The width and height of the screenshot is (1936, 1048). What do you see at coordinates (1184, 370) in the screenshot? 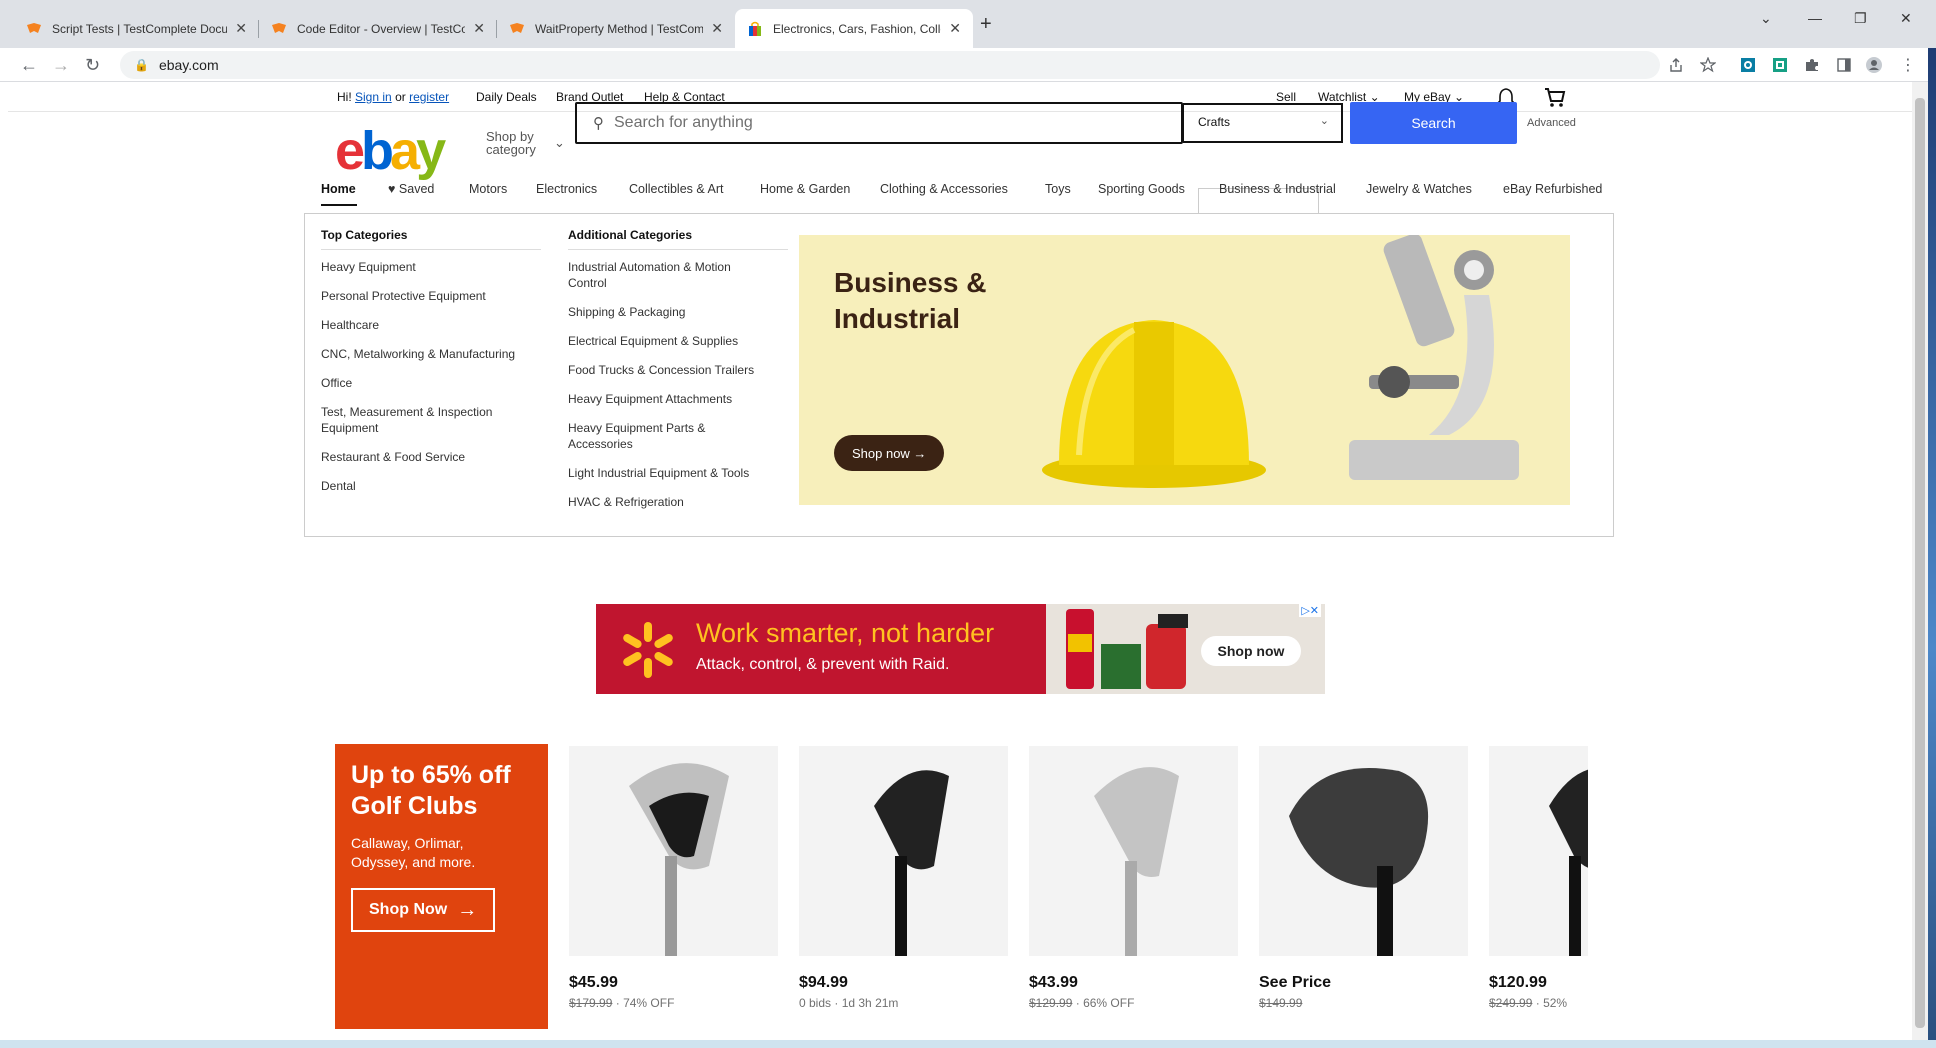
I see `business-industrial-banner: Business & Industrial Shop now →` at bounding box center [1184, 370].